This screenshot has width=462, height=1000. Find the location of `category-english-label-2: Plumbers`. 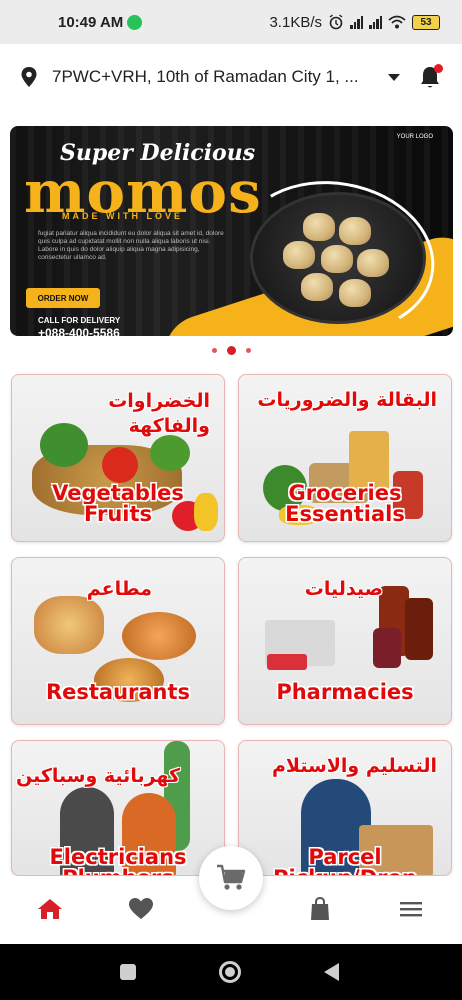

category-english-label-2: Plumbers is located at coordinates (118, 872).